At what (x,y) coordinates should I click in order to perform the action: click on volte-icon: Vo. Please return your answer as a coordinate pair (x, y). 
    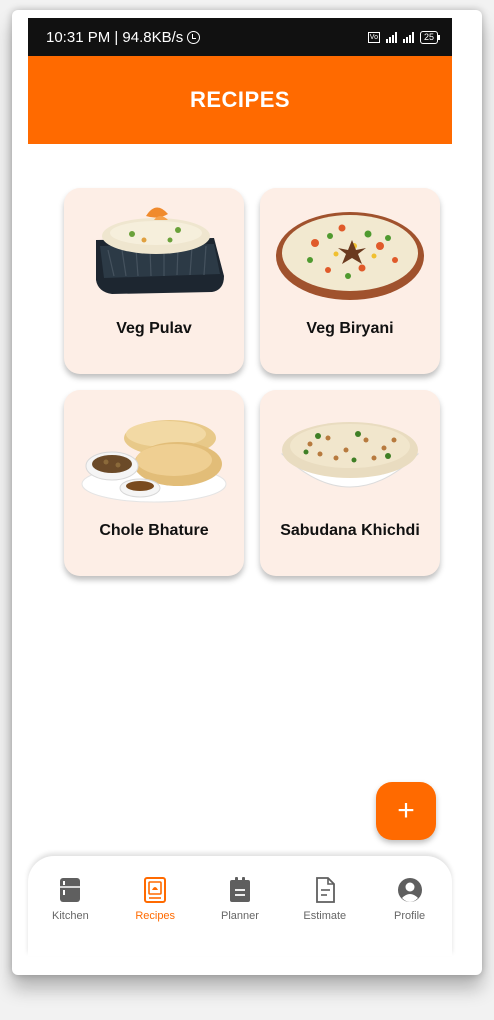
    Looking at the image, I should click on (373, 37).